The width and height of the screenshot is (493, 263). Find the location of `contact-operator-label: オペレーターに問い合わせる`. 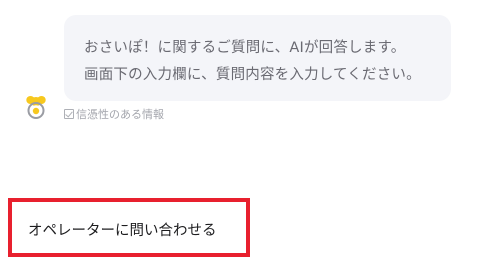

contact-operator-label: オペレーターに問い合わせる is located at coordinates (122, 231).